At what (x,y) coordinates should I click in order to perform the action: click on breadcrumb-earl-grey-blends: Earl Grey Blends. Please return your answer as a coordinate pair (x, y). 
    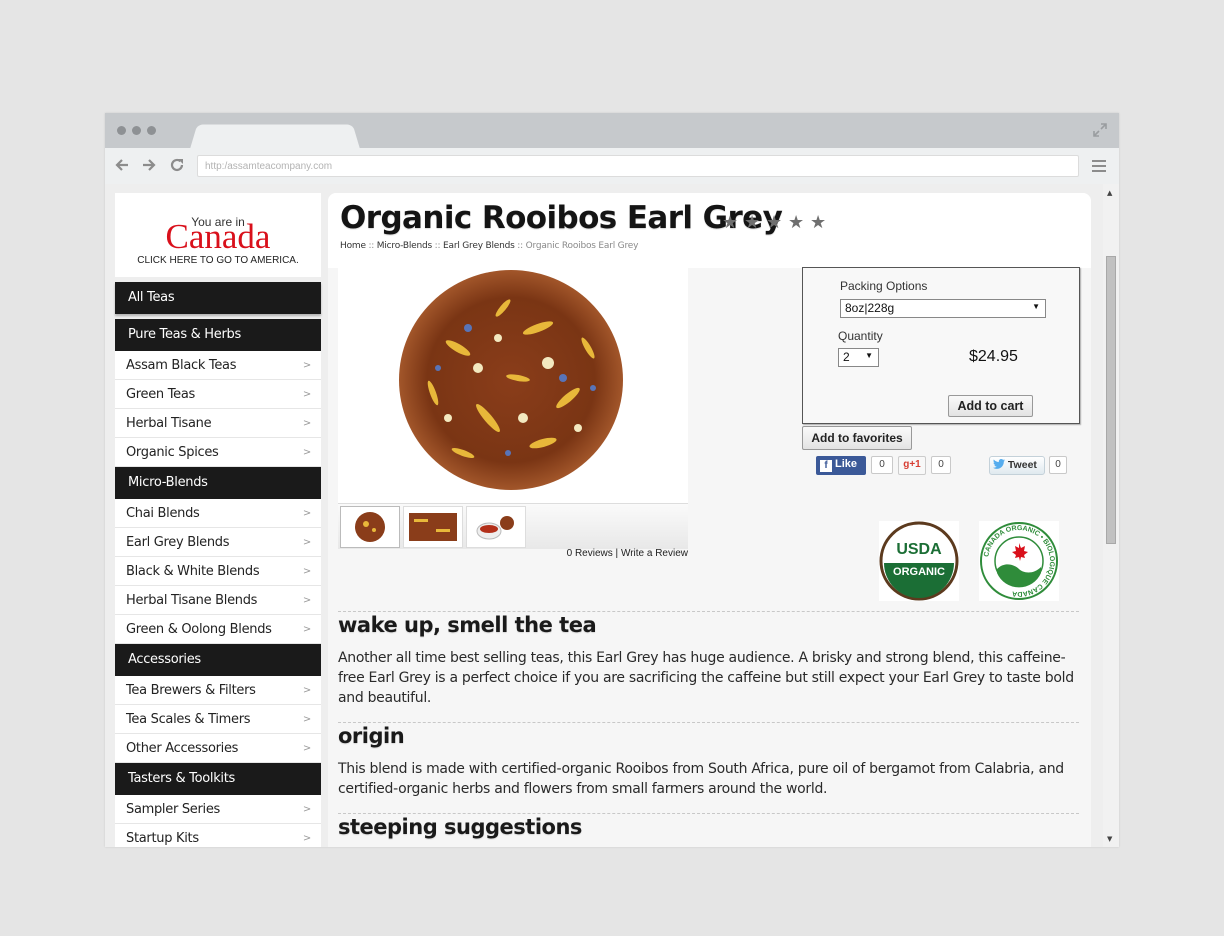
    Looking at the image, I should click on (479, 246).